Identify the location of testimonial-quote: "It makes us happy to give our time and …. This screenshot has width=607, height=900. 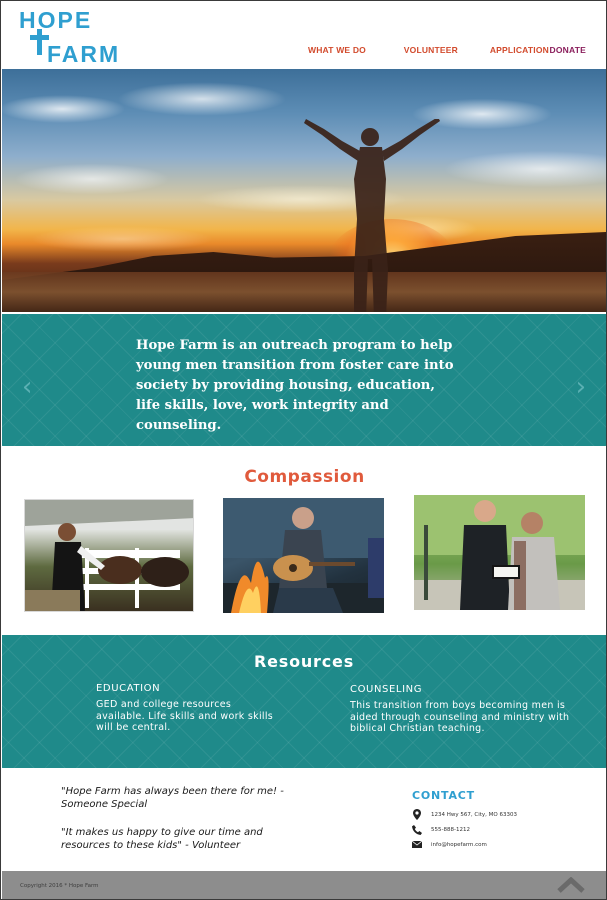
(162, 839).